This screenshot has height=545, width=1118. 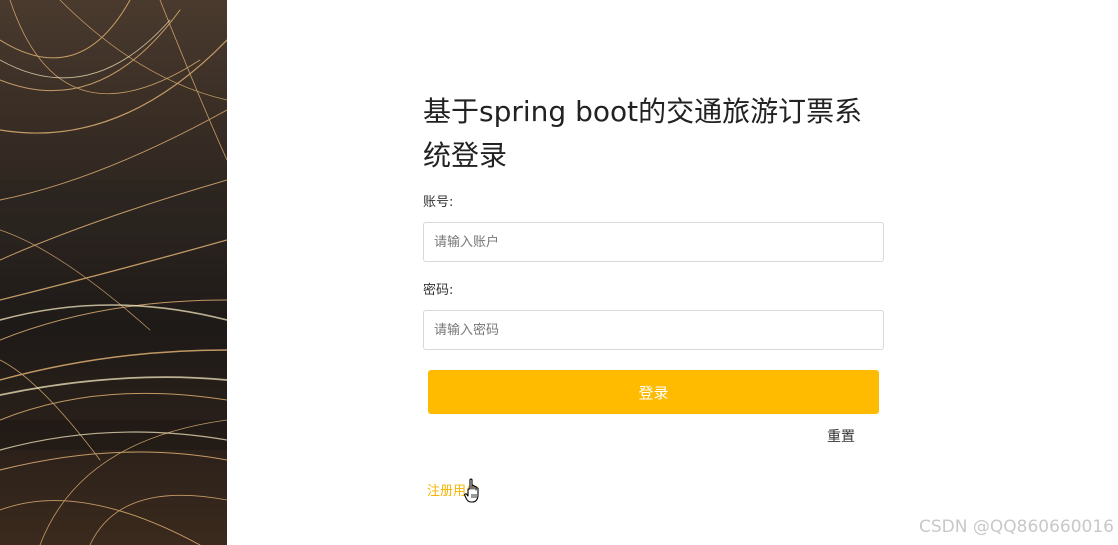 What do you see at coordinates (653, 330) in the screenshot?
I see `password-input` at bounding box center [653, 330].